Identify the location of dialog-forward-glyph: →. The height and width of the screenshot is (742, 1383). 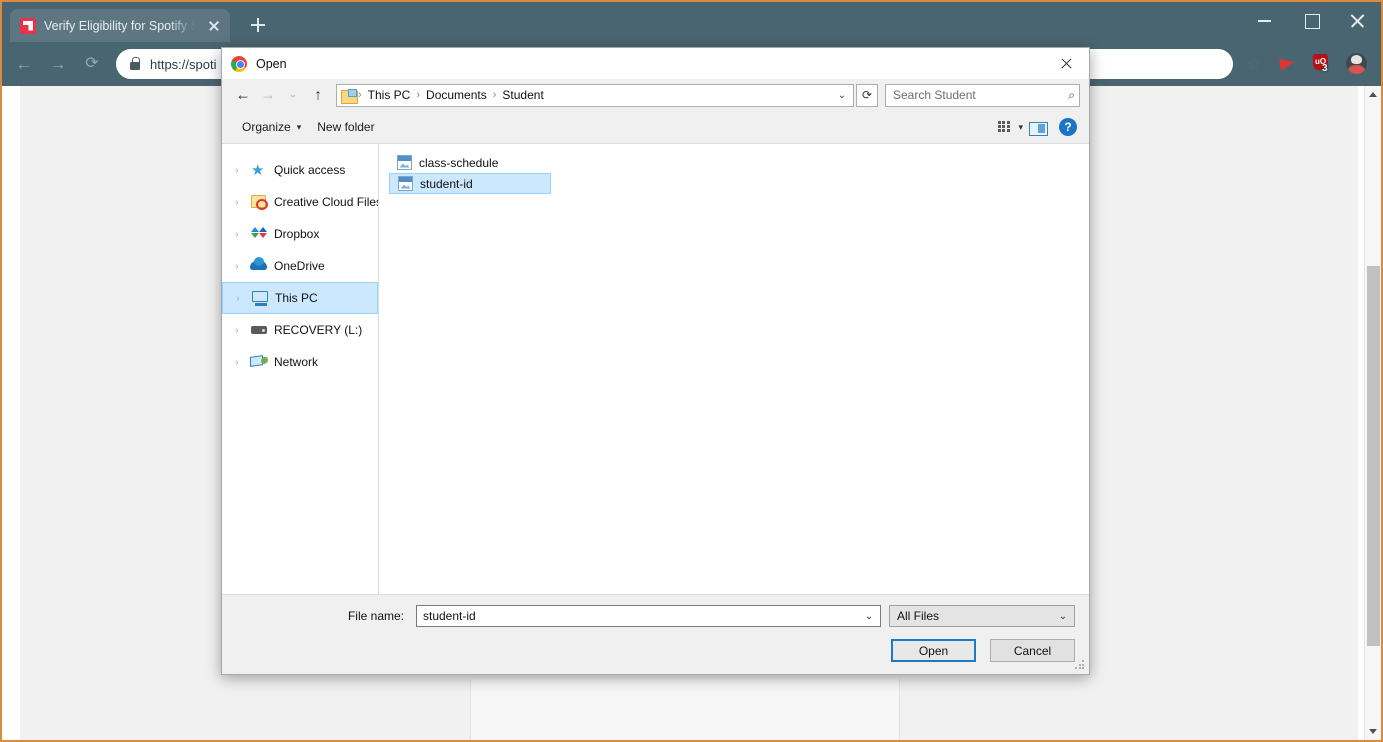
(268, 95).